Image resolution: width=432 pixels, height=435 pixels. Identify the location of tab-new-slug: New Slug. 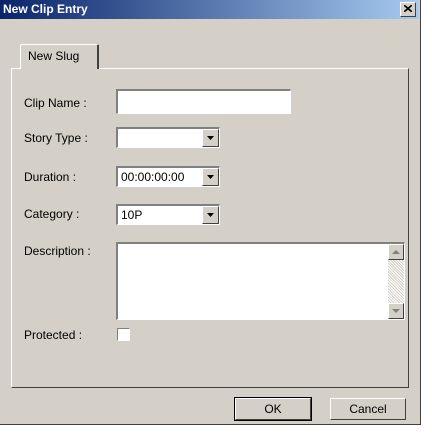
(59, 56).